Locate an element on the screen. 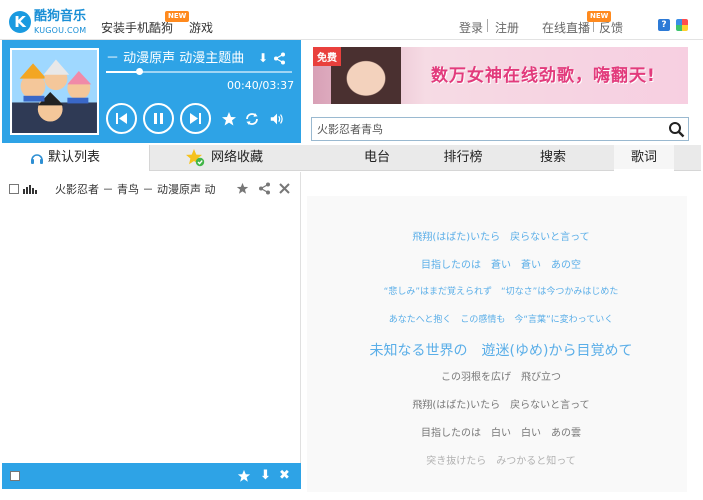 The image size is (703, 500). song-checkbox is located at coordinates (14, 189).